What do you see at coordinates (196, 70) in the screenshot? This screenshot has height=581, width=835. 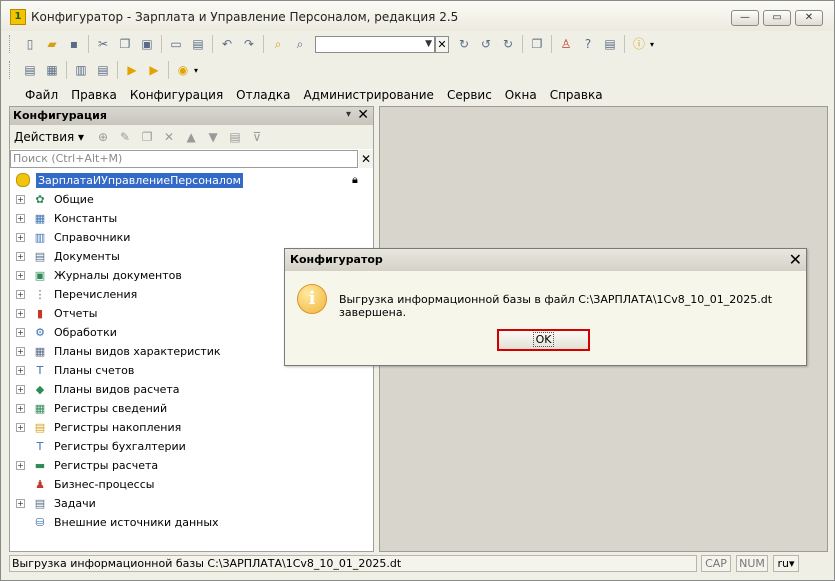 I see `toolbar-overflow-icon-2: ▾` at bounding box center [196, 70].